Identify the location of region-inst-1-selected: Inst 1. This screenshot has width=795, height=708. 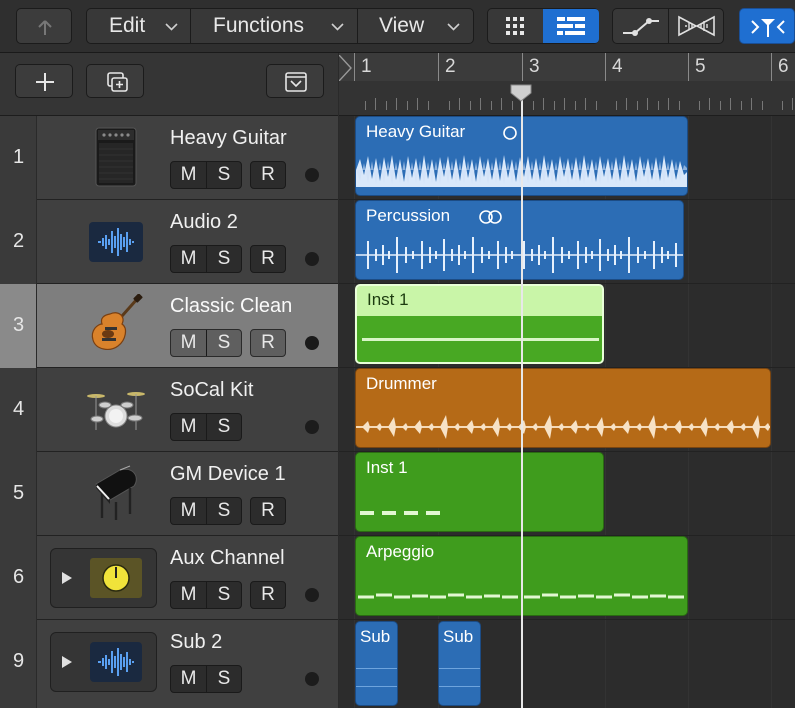
(479, 324).